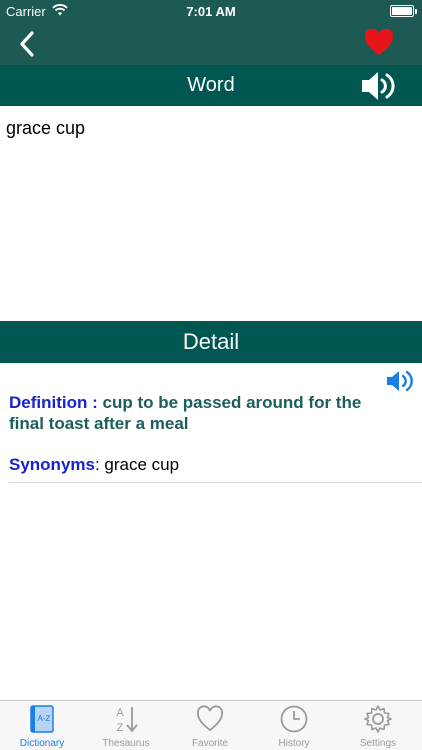 This screenshot has height=750, width=422. Describe the element at coordinates (46, 128) in the screenshot. I see `word-text: grace cup` at that location.